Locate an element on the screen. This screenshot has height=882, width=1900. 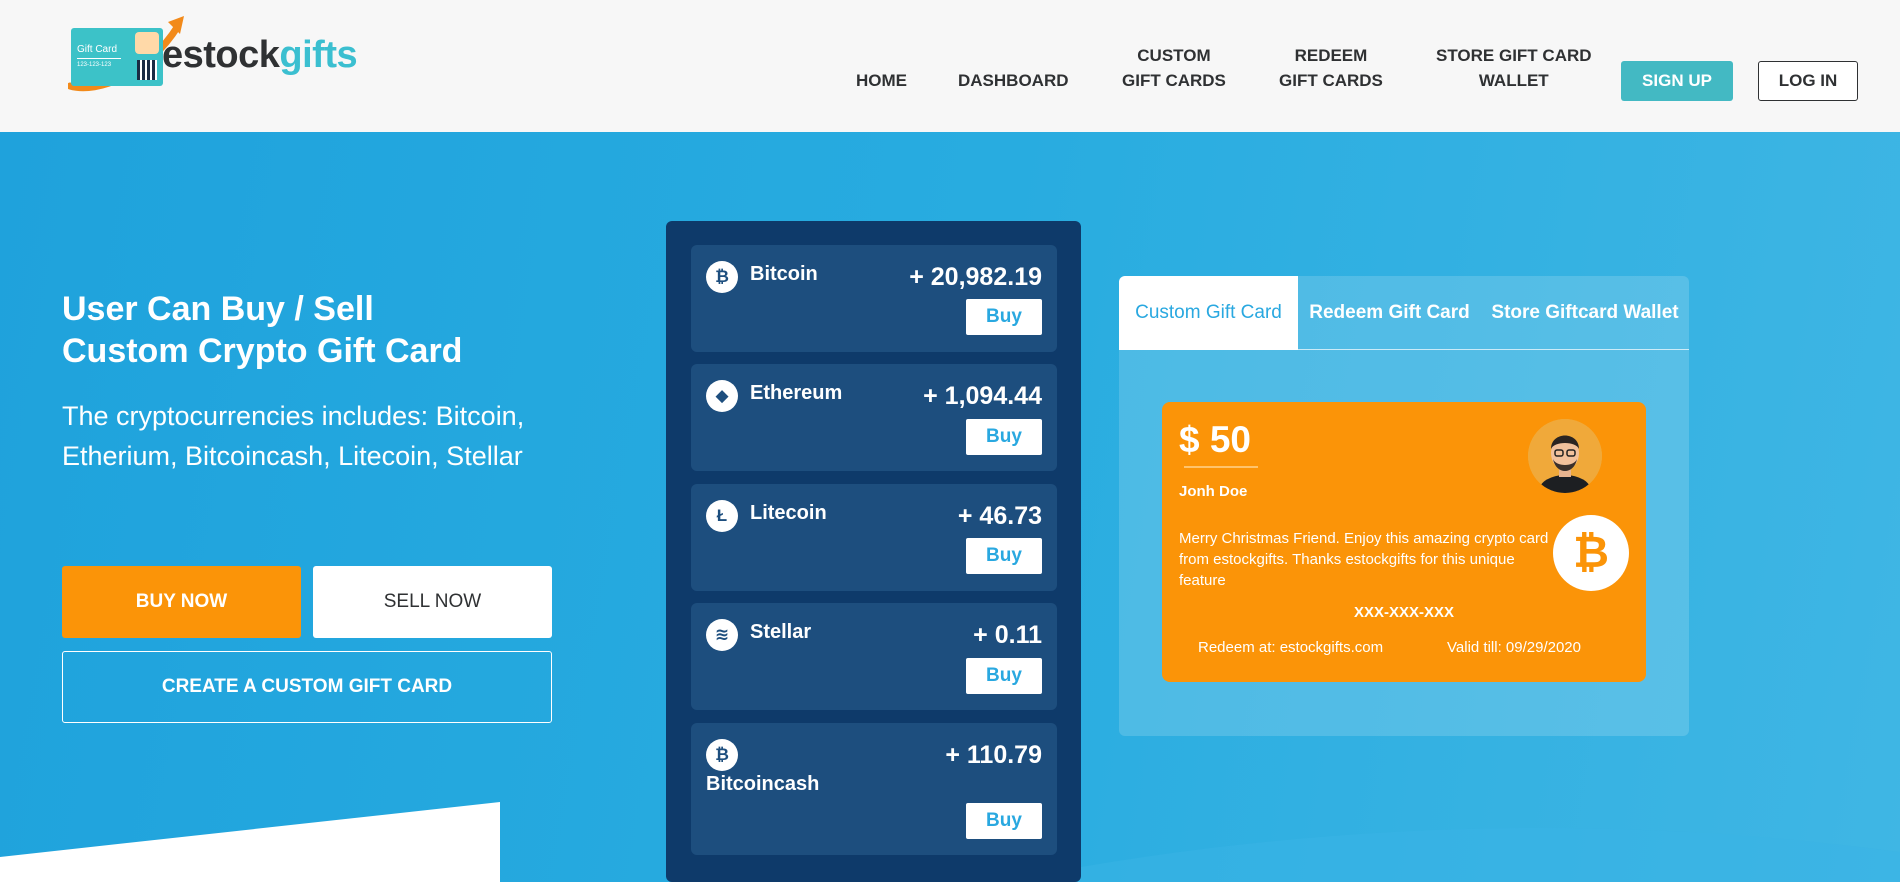
nav-home: HOME is located at coordinates (881, 80).